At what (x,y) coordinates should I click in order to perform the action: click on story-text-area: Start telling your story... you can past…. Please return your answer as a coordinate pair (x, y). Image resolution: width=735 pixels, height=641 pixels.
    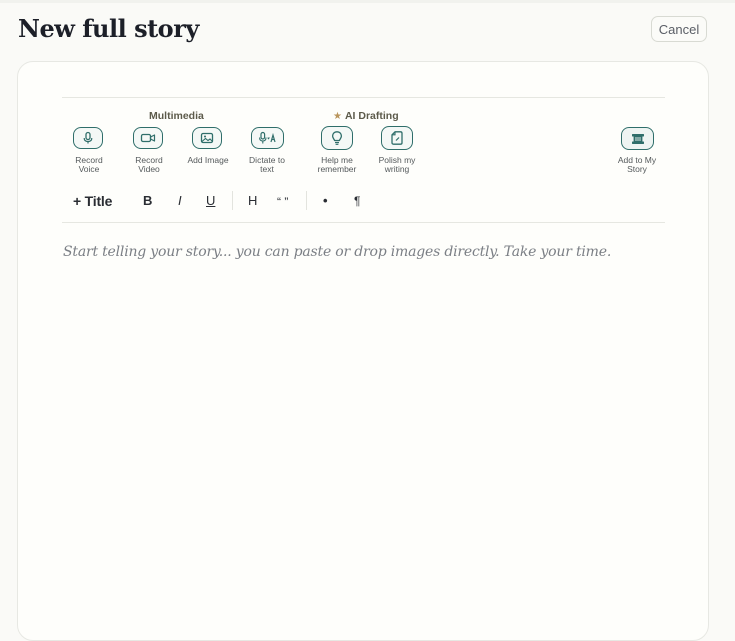
    Looking at the image, I should click on (337, 252).